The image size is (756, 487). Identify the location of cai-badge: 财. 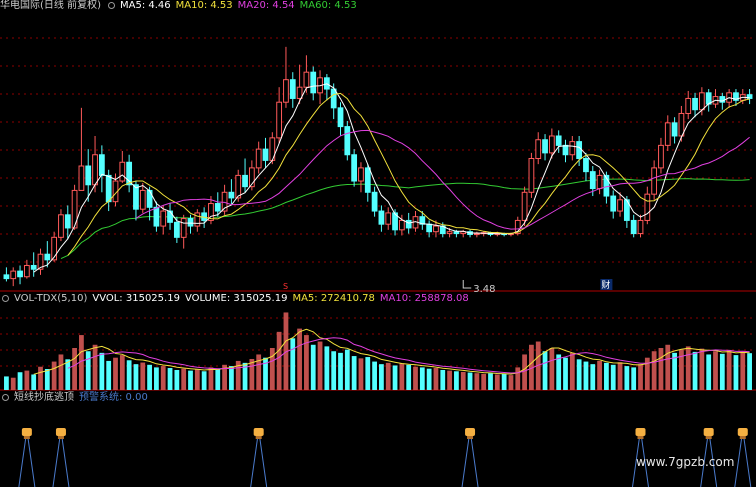
(605, 285).